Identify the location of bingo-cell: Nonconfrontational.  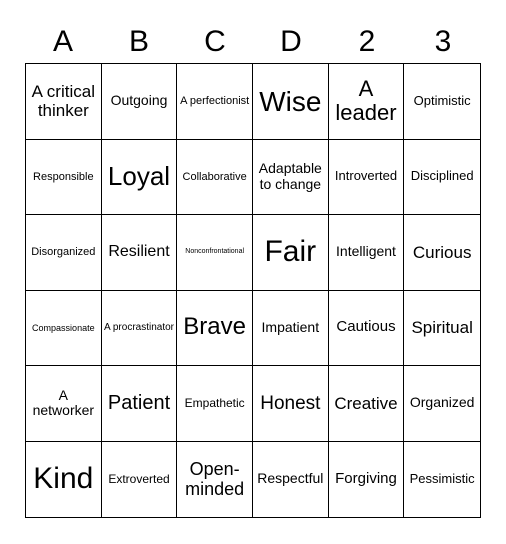
(215, 253).